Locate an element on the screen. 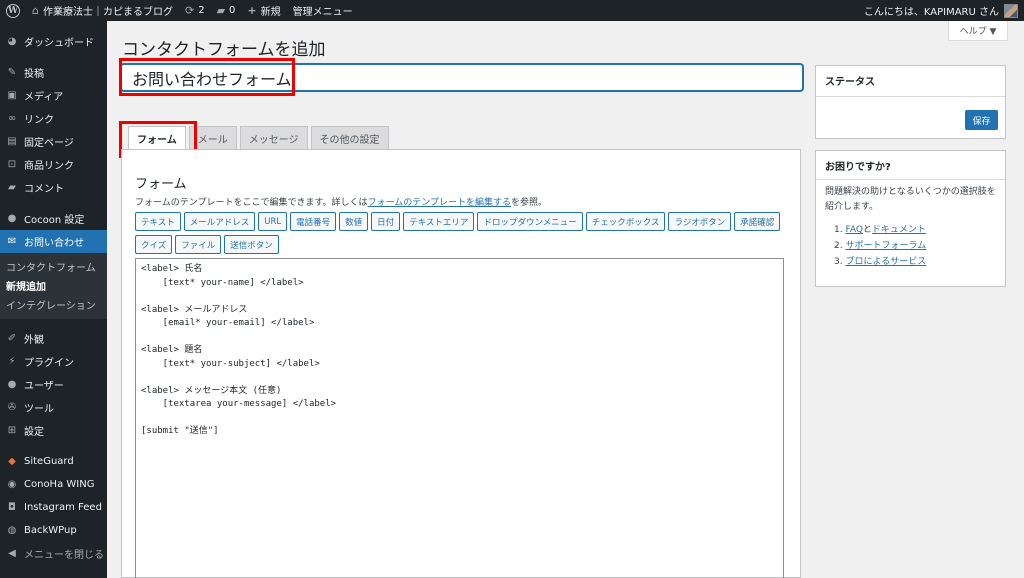  sidebar-item-backwpup: ◍ BackWPup is located at coordinates (53, 530).